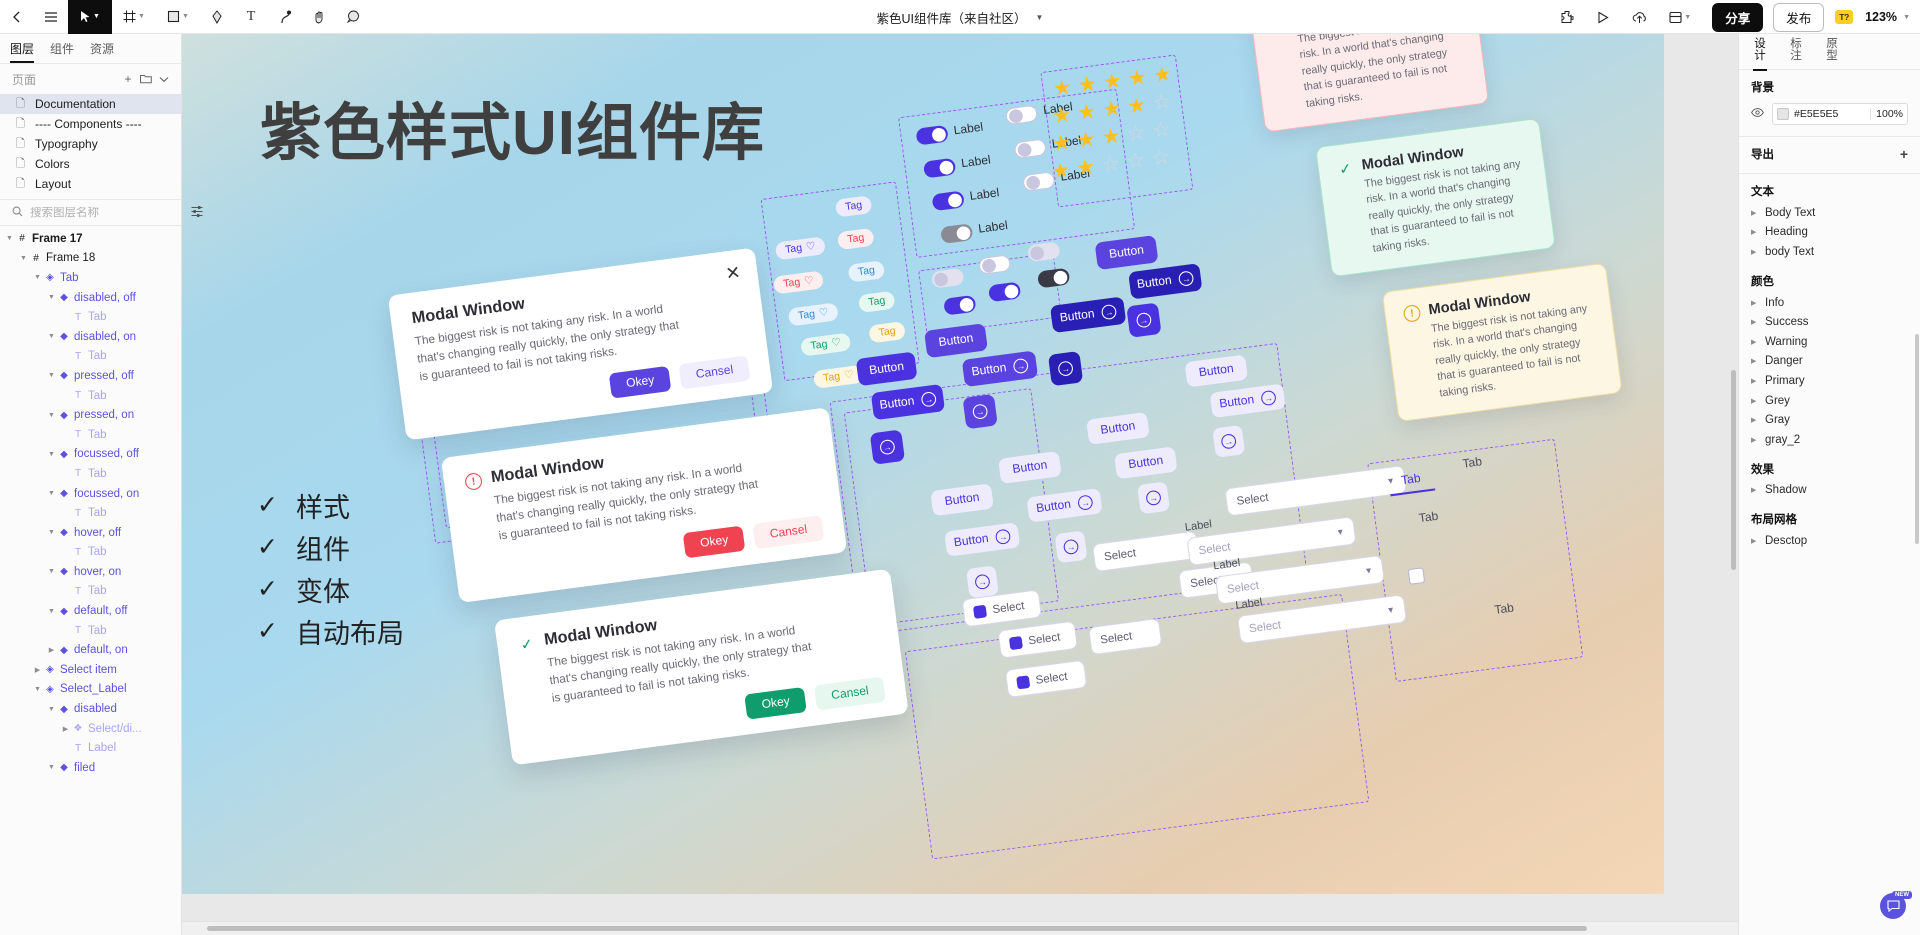 The height and width of the screenshot is (935, 1920). Describe the element at coordinates (51, 17) in the screenshot. I see `hamburger-menu-icon` at that location.